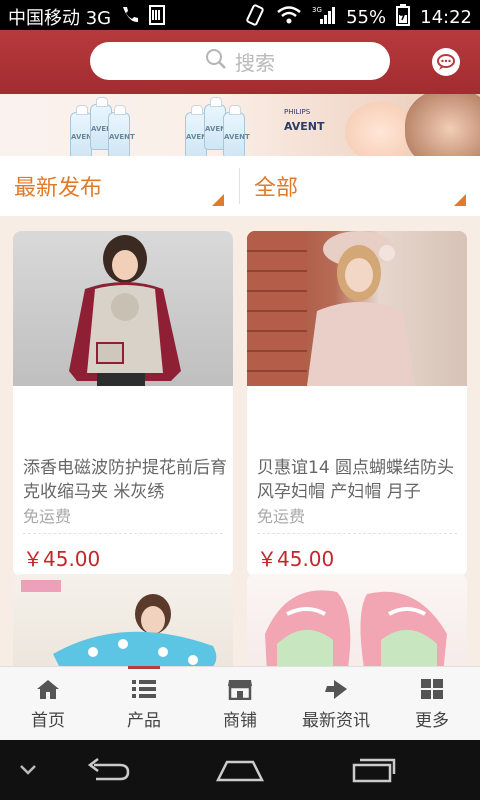 The height and width of the screenshot is (800, 480). Describe the element at coordinates (364, 186) in the screenshot. I see `category-filter: 全部` at that location.